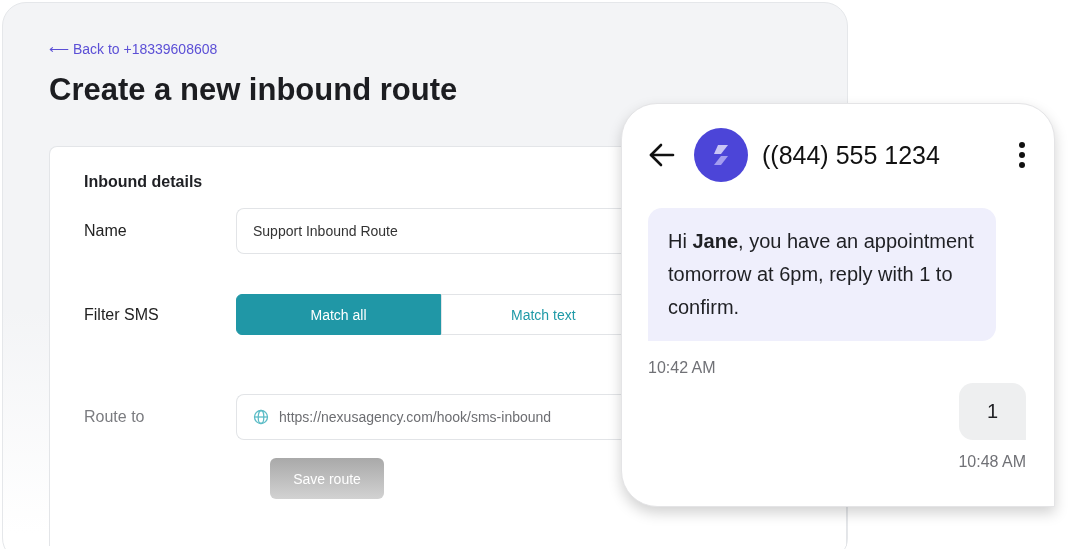 The image size is (1080, 549). I want to click on message-time: 10:42 AM, so click(682, 368).